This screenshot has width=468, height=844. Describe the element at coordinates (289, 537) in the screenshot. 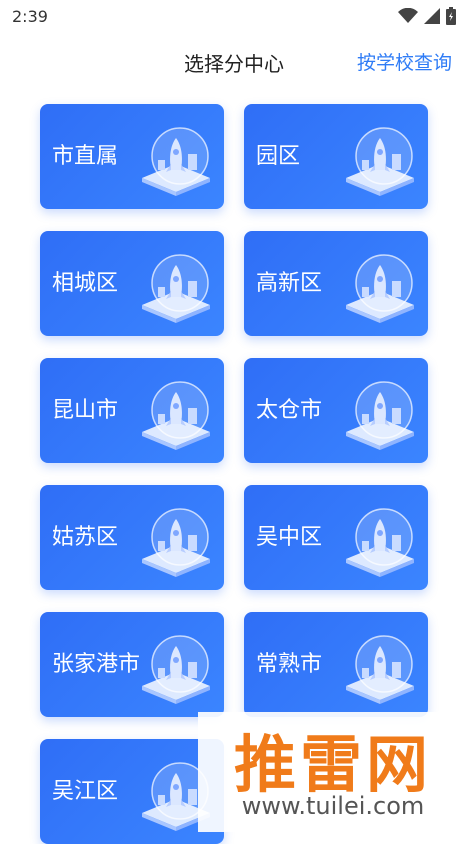

I see `center-label: 吴中区` at that location.